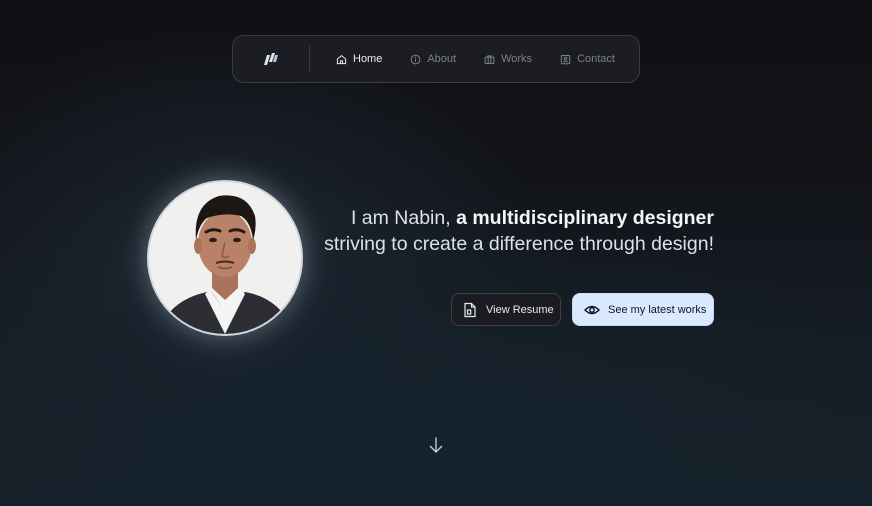  What do you see at coordinates (585, 218) in the screenshot?
I see `hero-highlight: a multidisciplinary designer` at bounding box center [585, 218].